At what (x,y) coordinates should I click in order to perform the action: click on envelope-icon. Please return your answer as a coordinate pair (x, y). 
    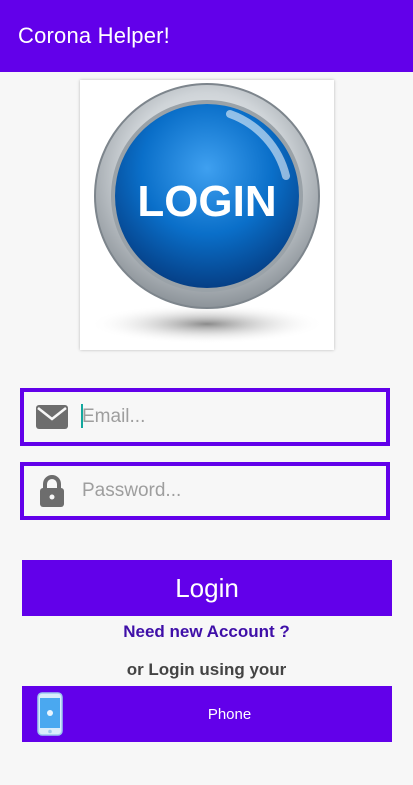
    Looking at the image, I should click on (52, 417).